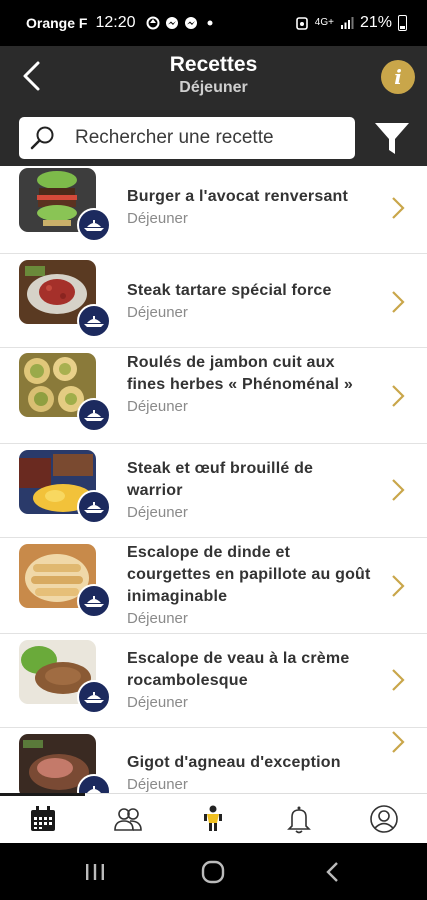 Image resolution: width=427 pixels, height=900 pixels. What do you see at coordinates (95, 872) in the screenshot?
I see `recent-apps-icon` at bounding box center [95, 872].